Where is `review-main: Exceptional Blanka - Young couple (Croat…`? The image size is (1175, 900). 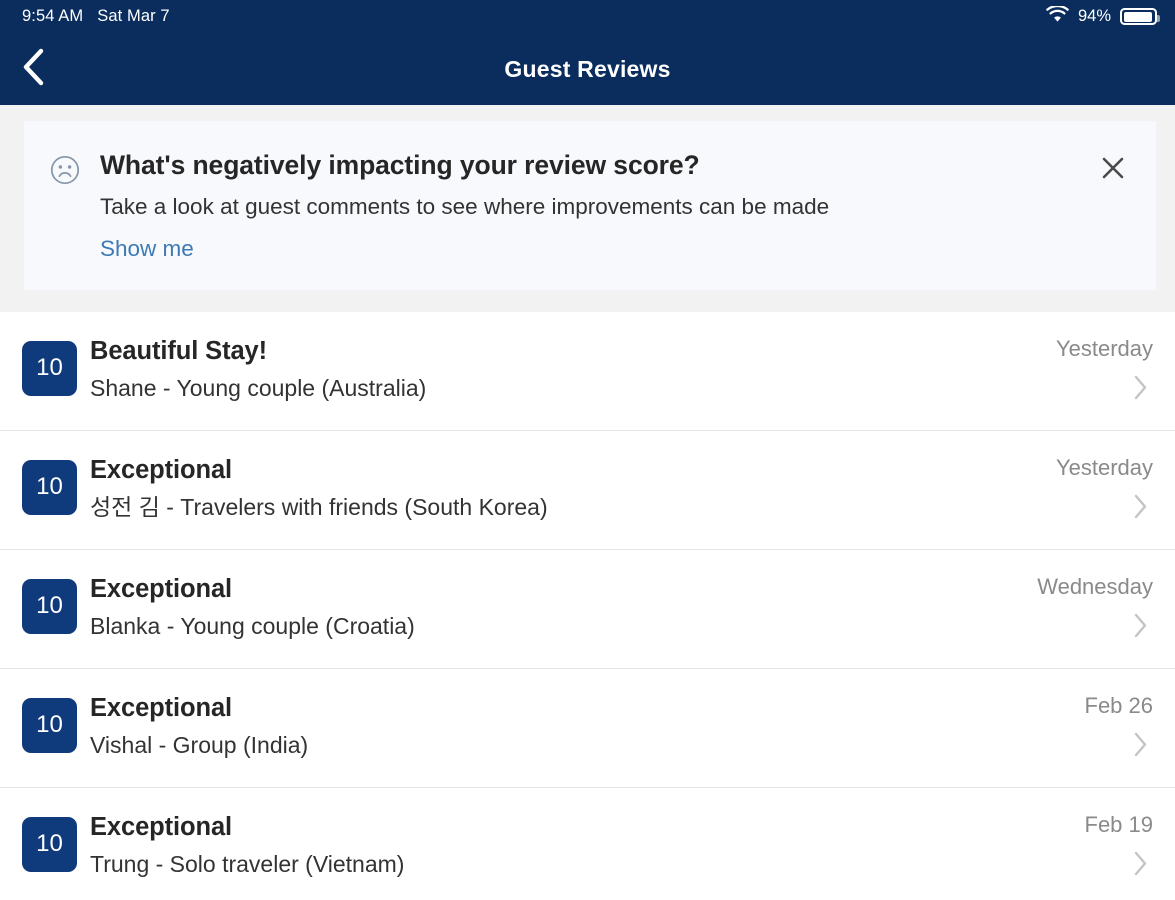 review-main: Exceptional Blanka - Young couple (Croat… is located at coordinates (550, 607).